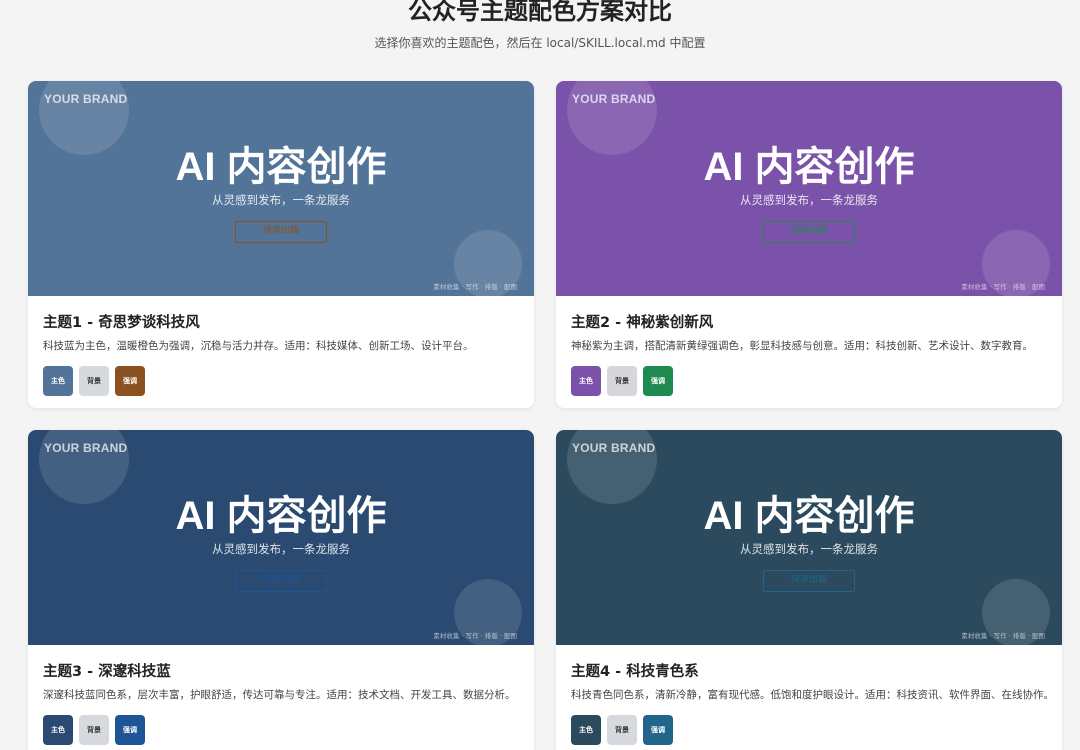  Describe the element at coordinates (540, 12) in the screenshot. I see `page-title: 公众号主题配色方案对比` at that location.